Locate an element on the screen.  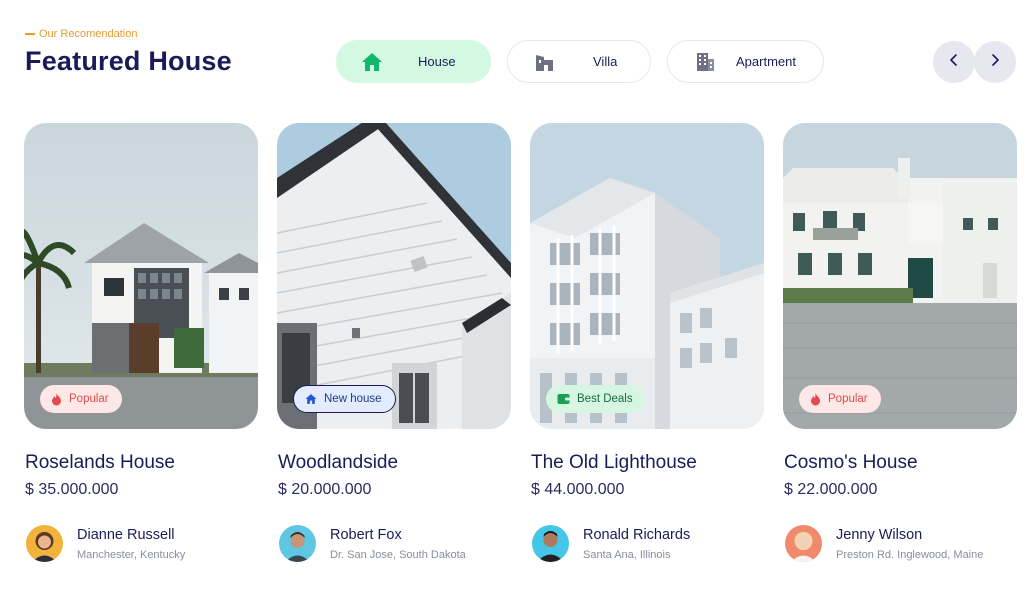
eyebrow-text: Our Recomendation is located at coordinates (88, 34).